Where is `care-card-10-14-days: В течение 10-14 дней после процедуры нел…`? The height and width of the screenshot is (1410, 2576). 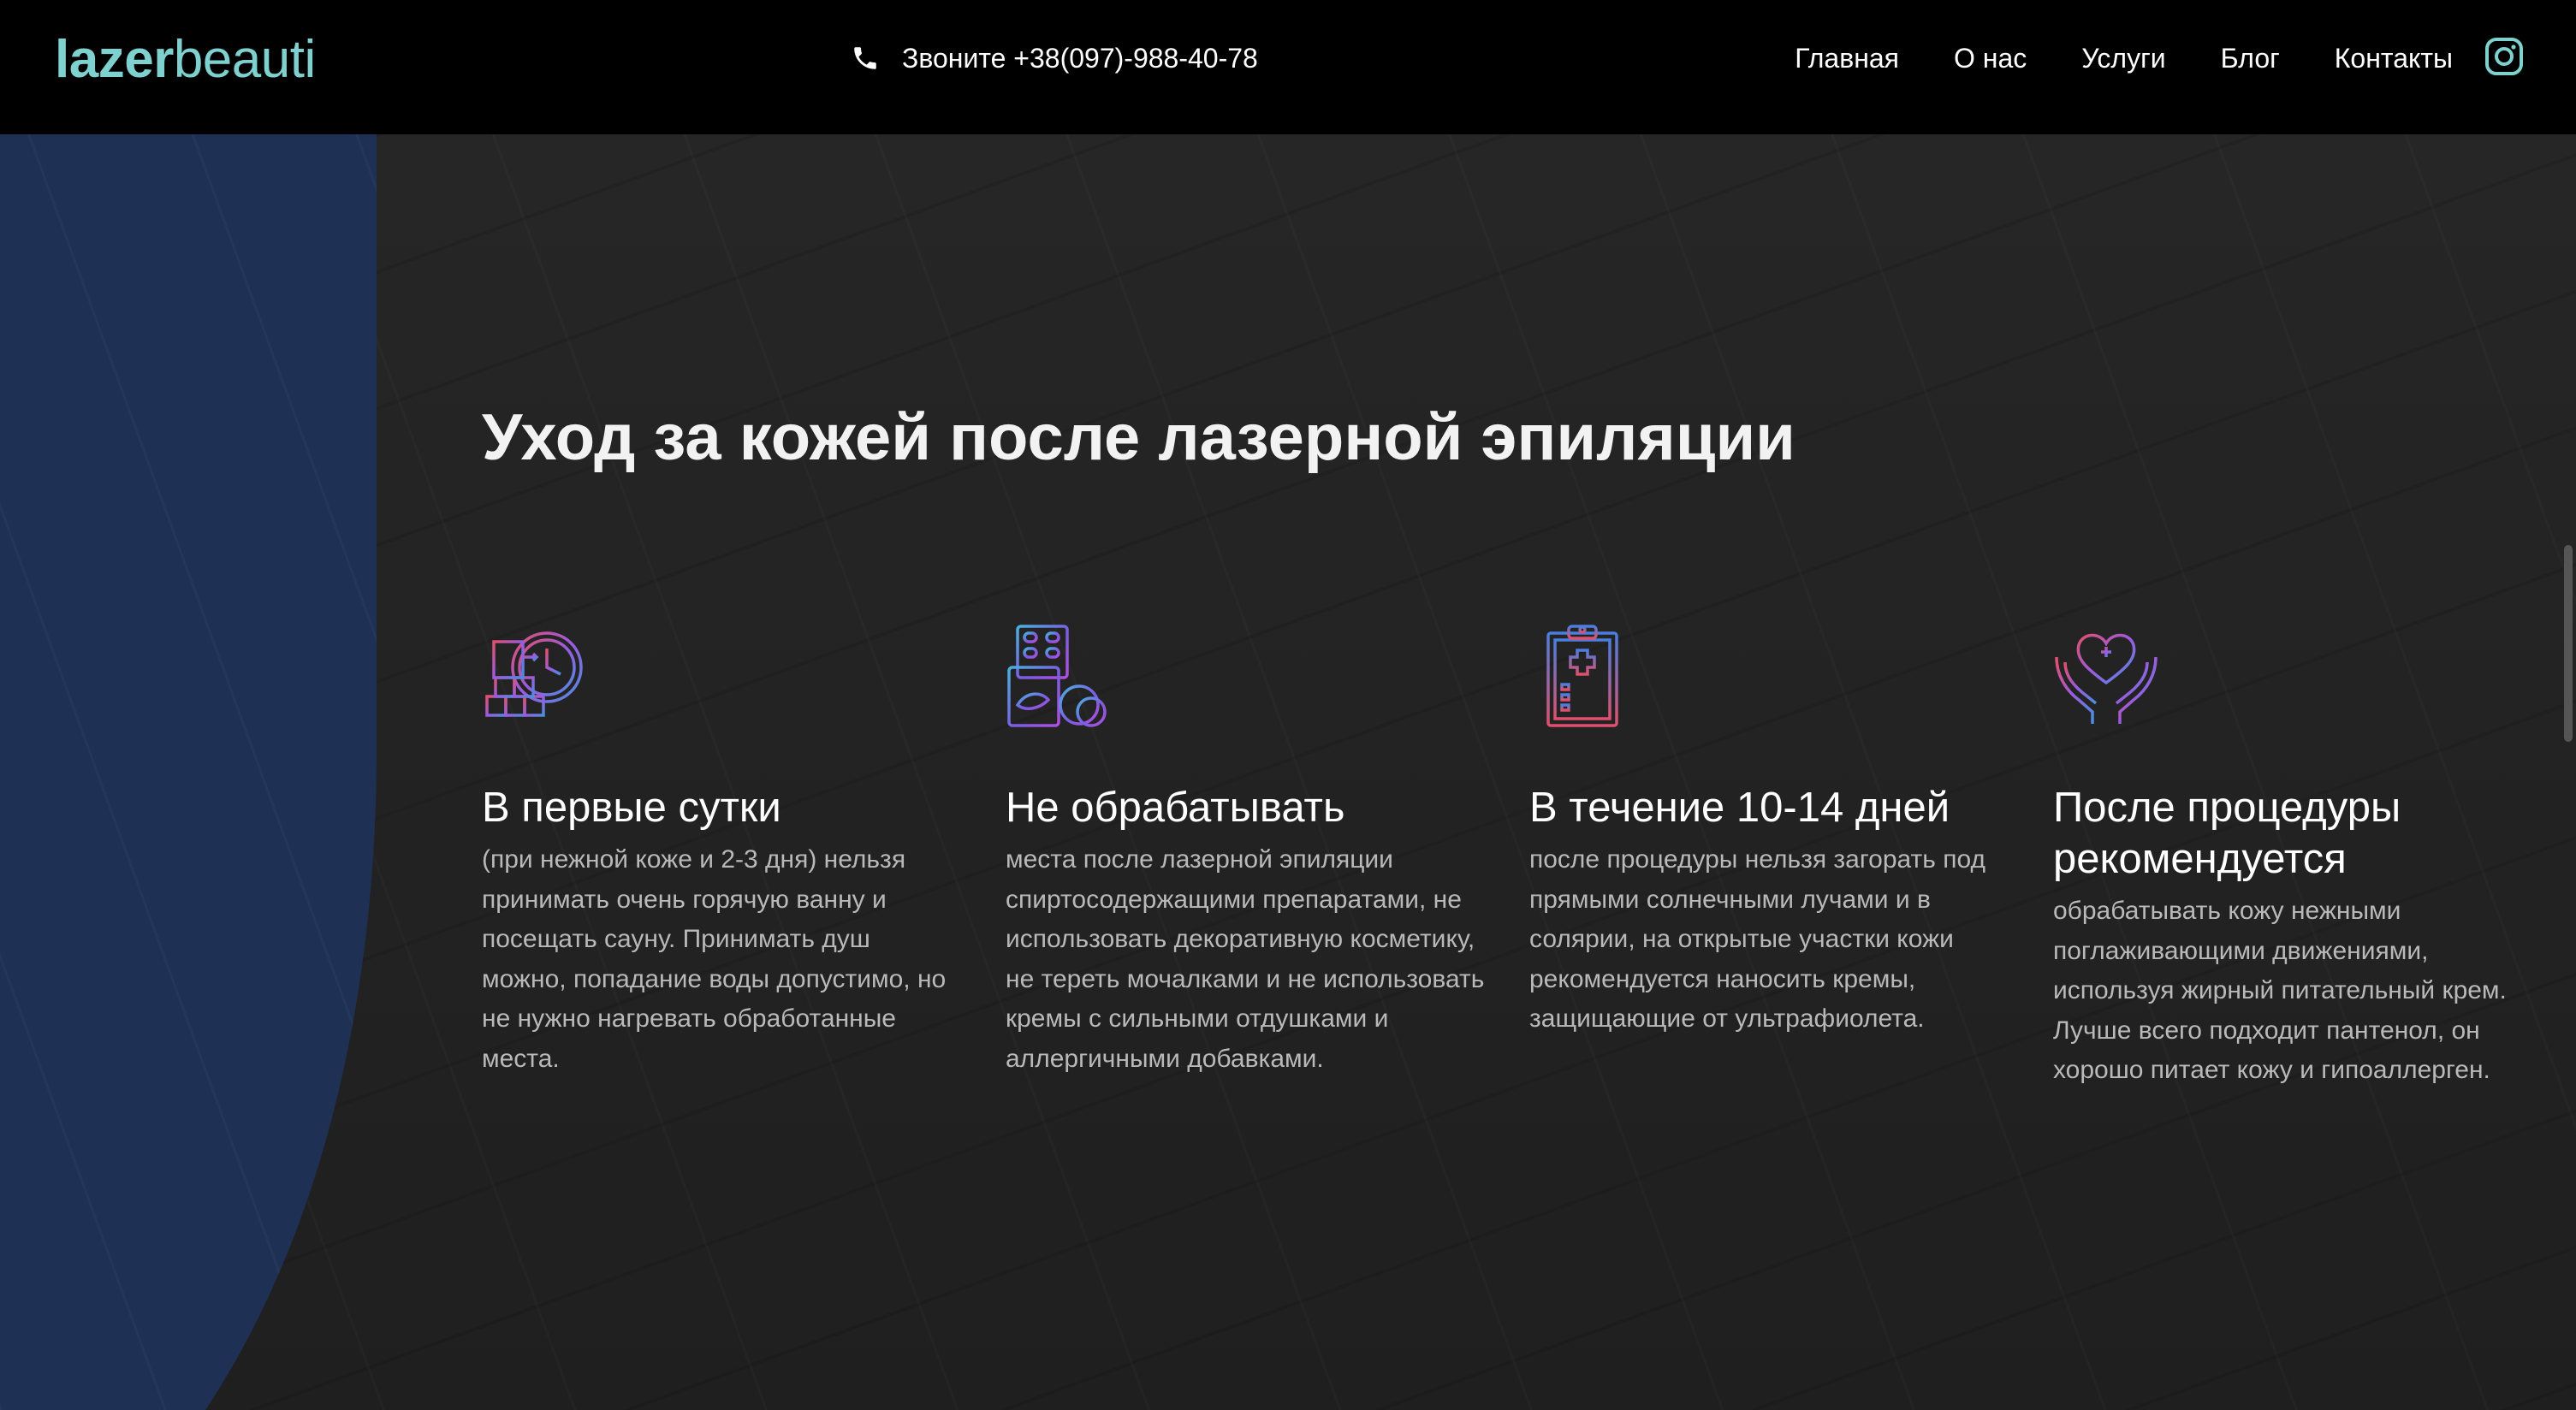 care-card-10-14-days: В течение 10-14 дней после процедуры нел… is located at coordinates (1769, 831).